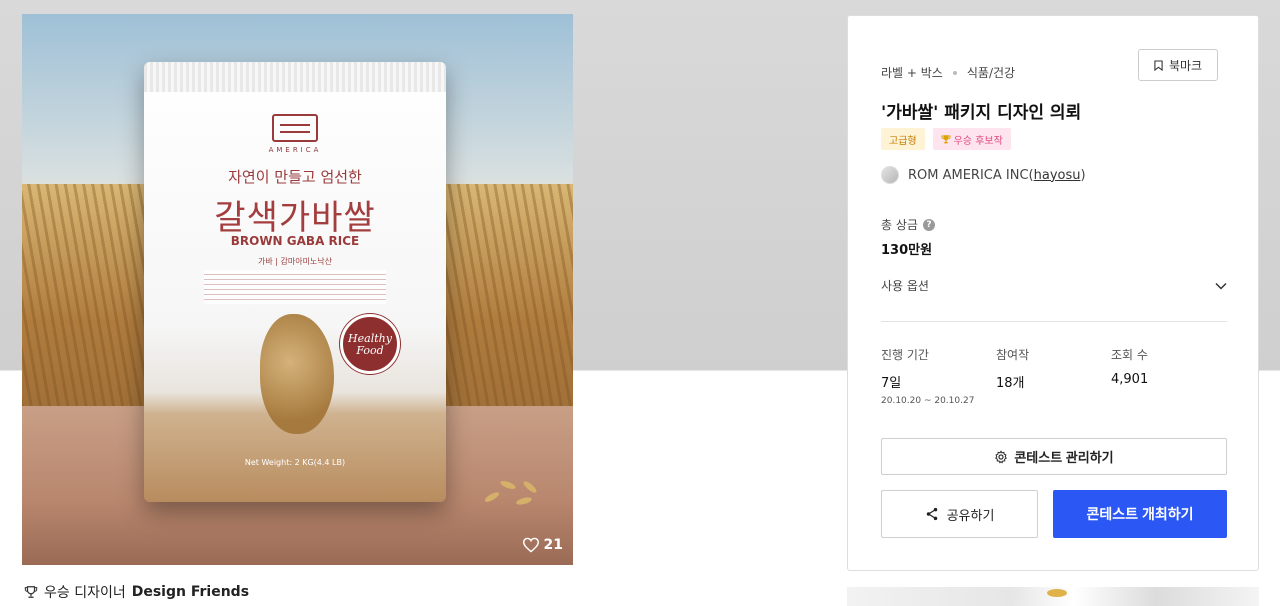 The width and height of the screenshot is (1280, 606). What do you see at coordinates (1185, 65) in the screenshot?
I see `bookmark-label: 북마크` at bounding box center [1185, 65].